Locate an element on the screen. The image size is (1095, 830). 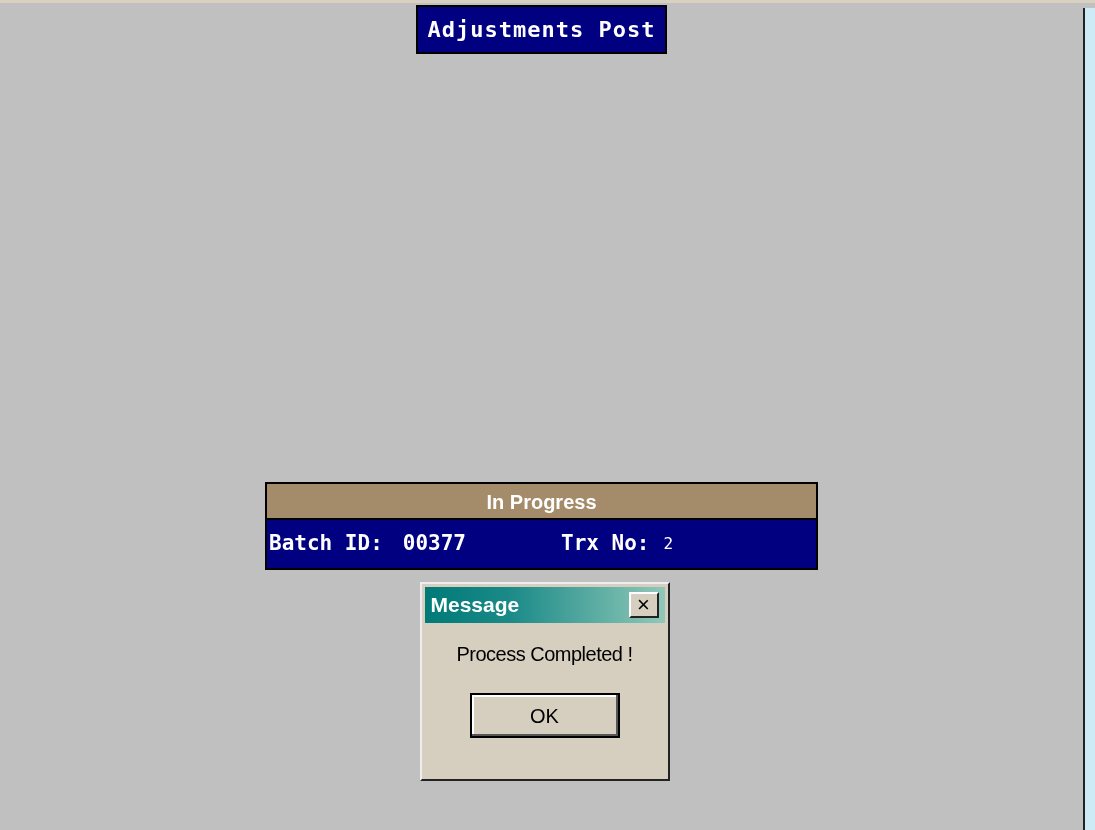
window-title: Adjustments Post is located at coordinates (541, 29).